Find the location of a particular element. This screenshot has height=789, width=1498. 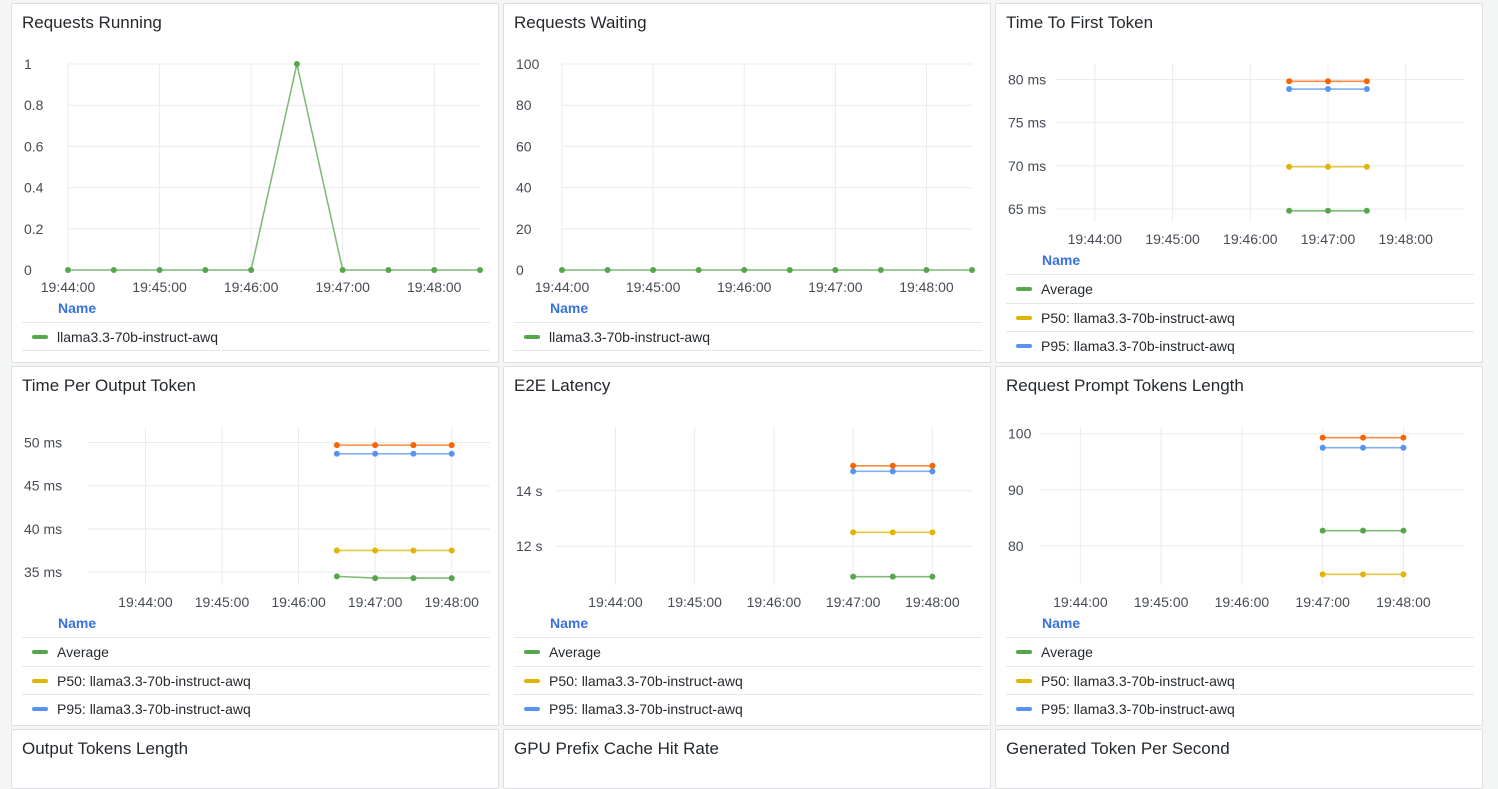

legend-label: llama3.3-70b-instruct-awq is located at coordinates (630, 337).